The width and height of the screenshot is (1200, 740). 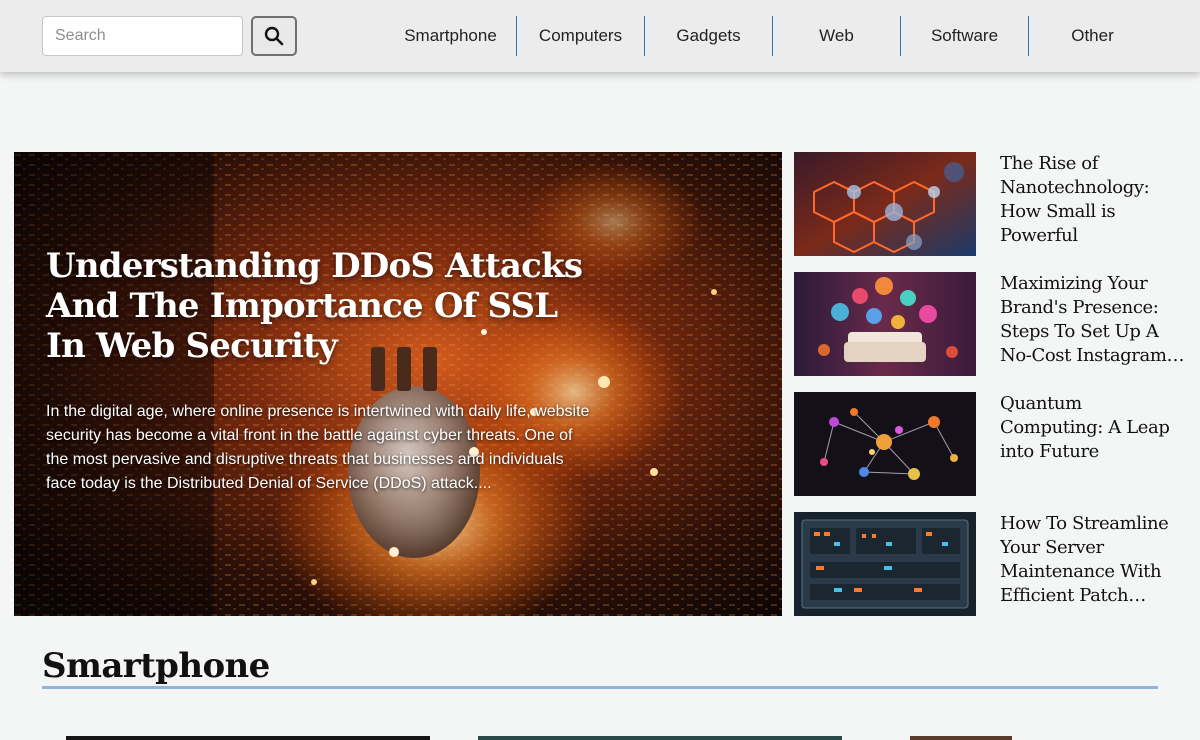 I want to click on side-article-title: Quantum Computing: A Leap into Future, so click(x=1093, y=428).